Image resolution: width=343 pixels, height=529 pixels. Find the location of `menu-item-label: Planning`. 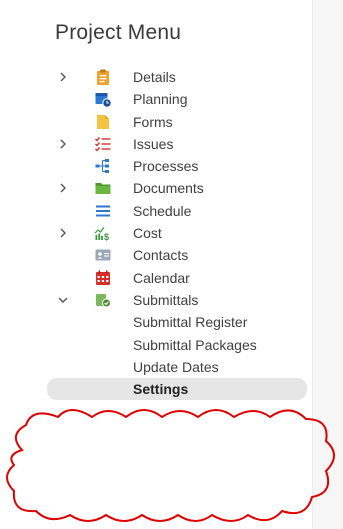

menu-item-label: Planning is located at coordinates (160, 99).